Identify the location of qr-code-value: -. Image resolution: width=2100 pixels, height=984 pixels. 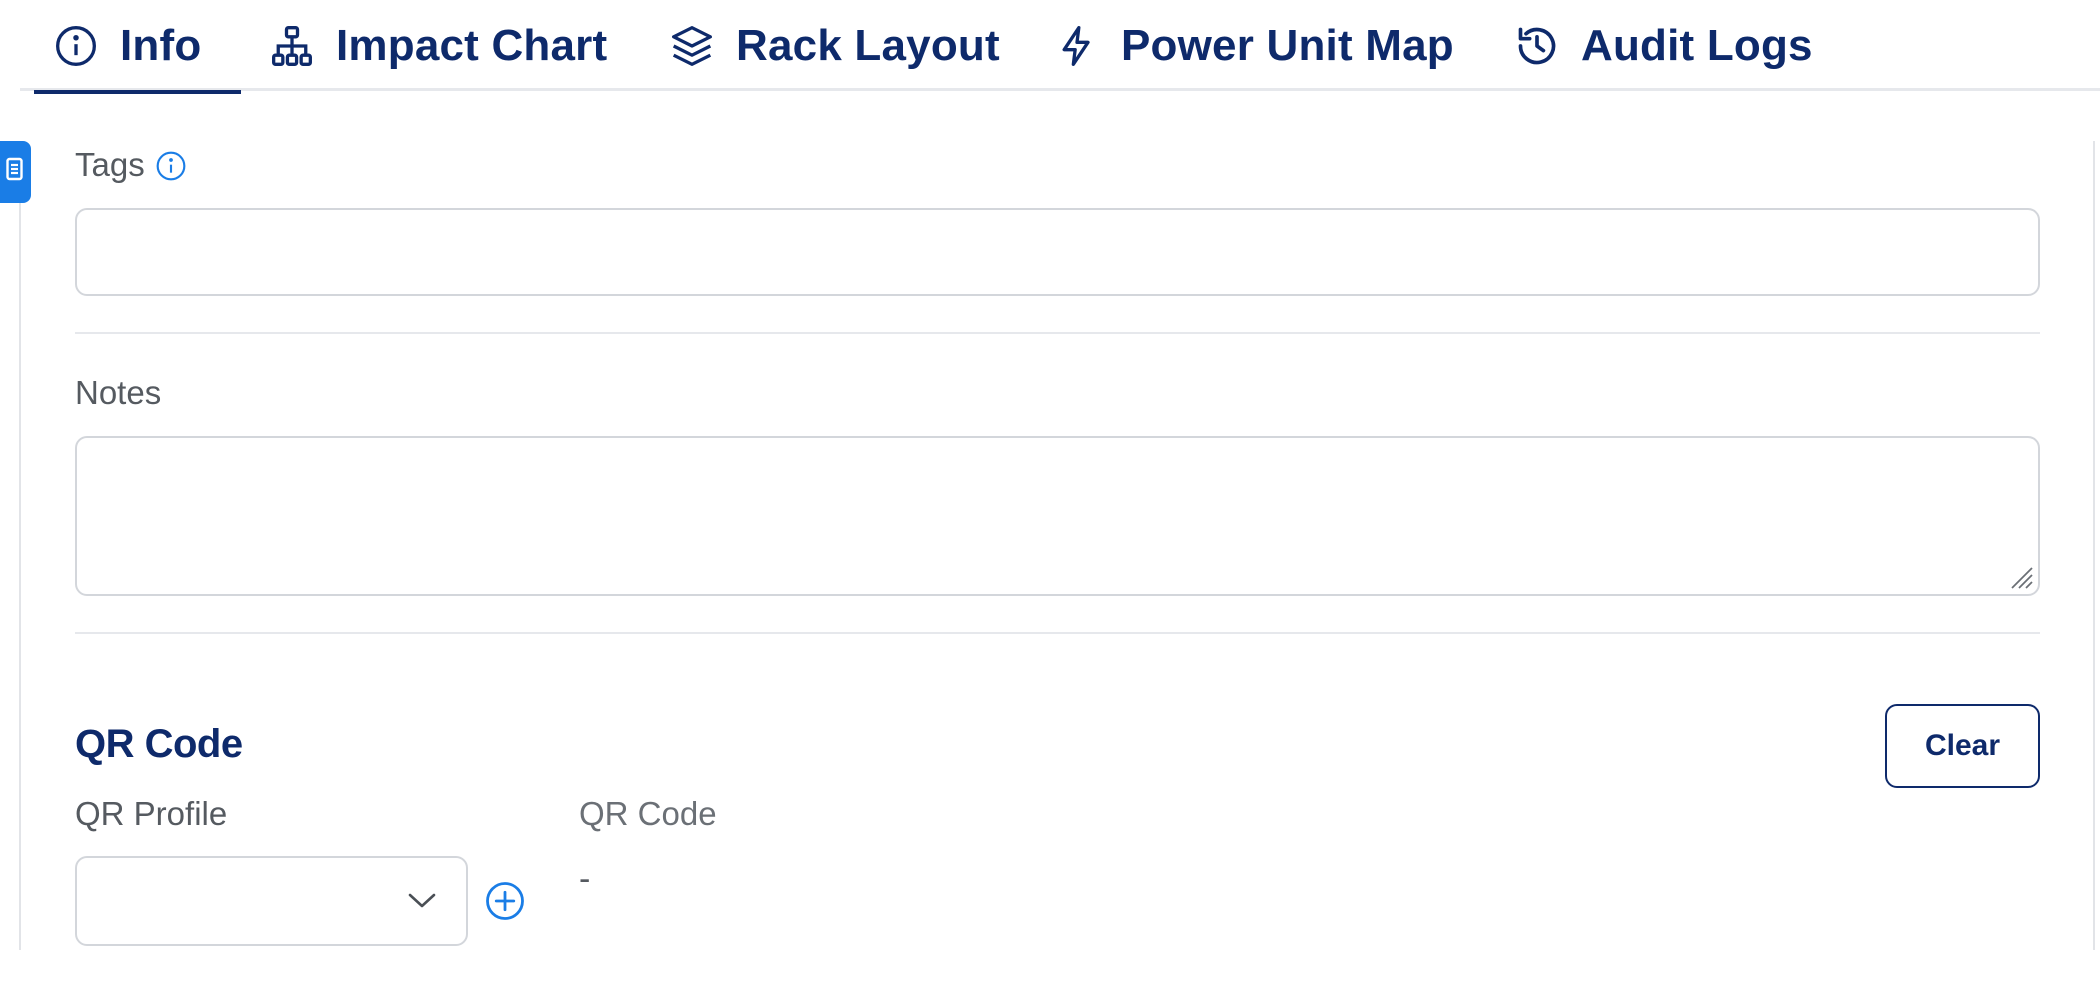
(585, 879).